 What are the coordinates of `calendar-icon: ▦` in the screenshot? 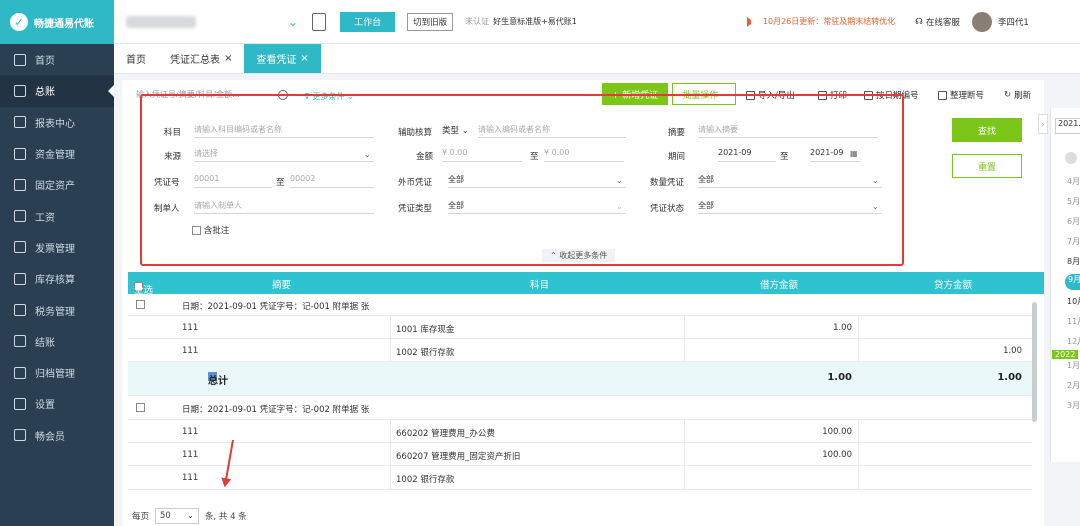 It's located at (854, 153).